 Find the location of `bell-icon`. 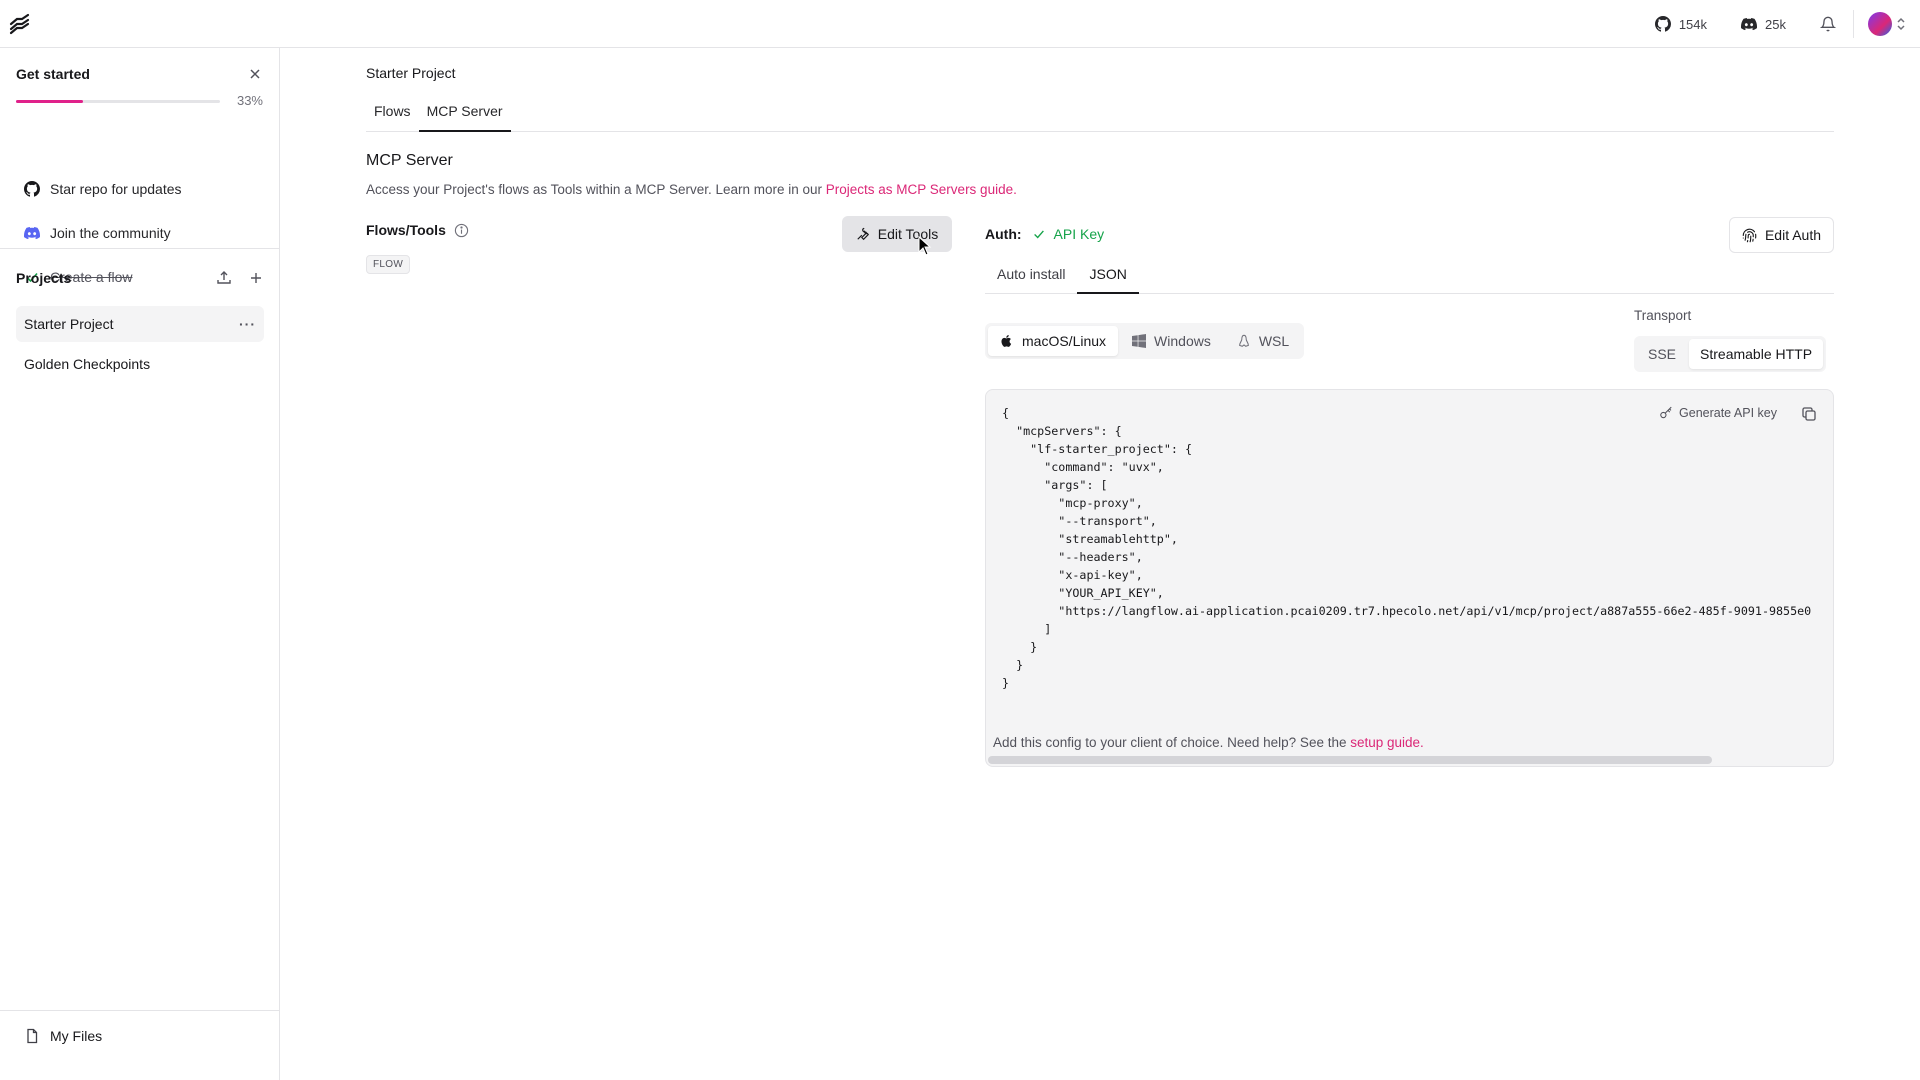

bell-icon is located at coordinates (1828, 24).